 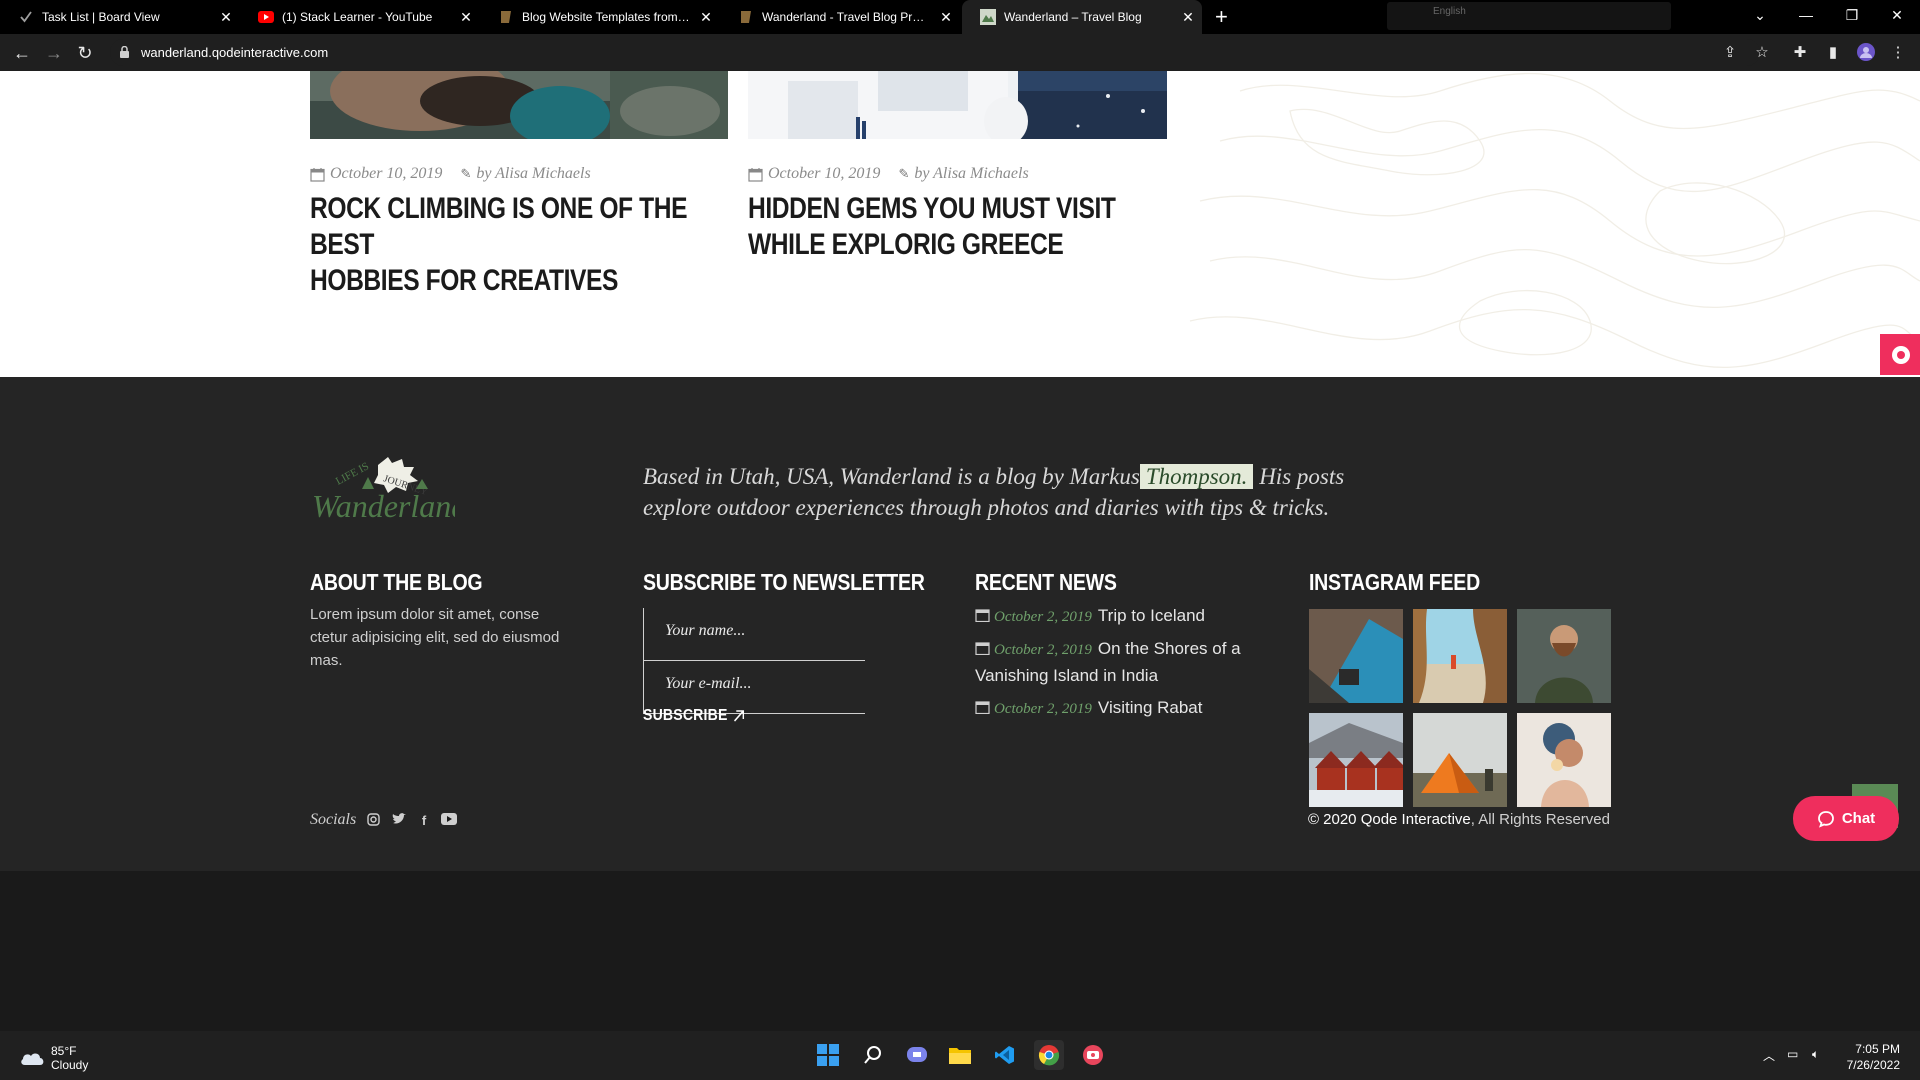 What do you see at coordinates (1460, 656) in the screenshot?
I see `instagram-photo-beach-cave` at bounding box center [1460, 656].